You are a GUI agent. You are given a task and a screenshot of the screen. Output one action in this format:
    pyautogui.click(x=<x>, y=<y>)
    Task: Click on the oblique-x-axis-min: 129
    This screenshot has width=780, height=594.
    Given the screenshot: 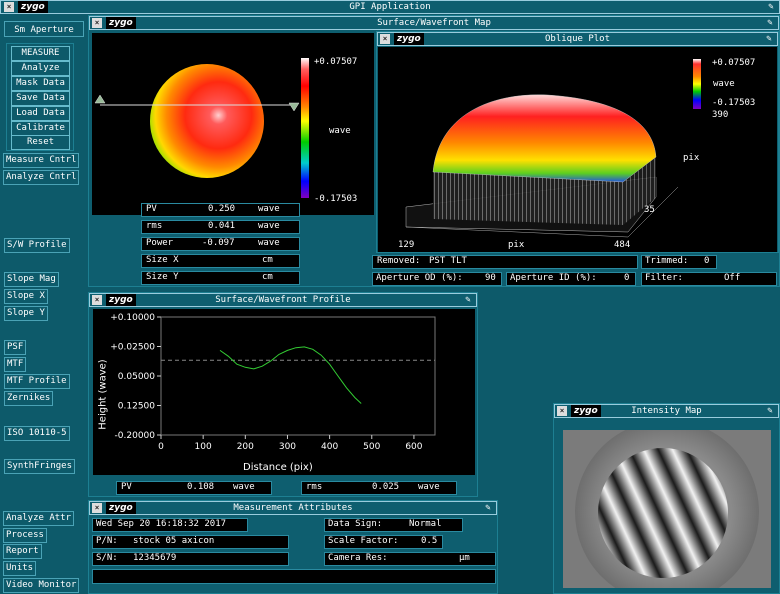 What is the action you would take?
    pyautogui.click(x=406, y=245)
    